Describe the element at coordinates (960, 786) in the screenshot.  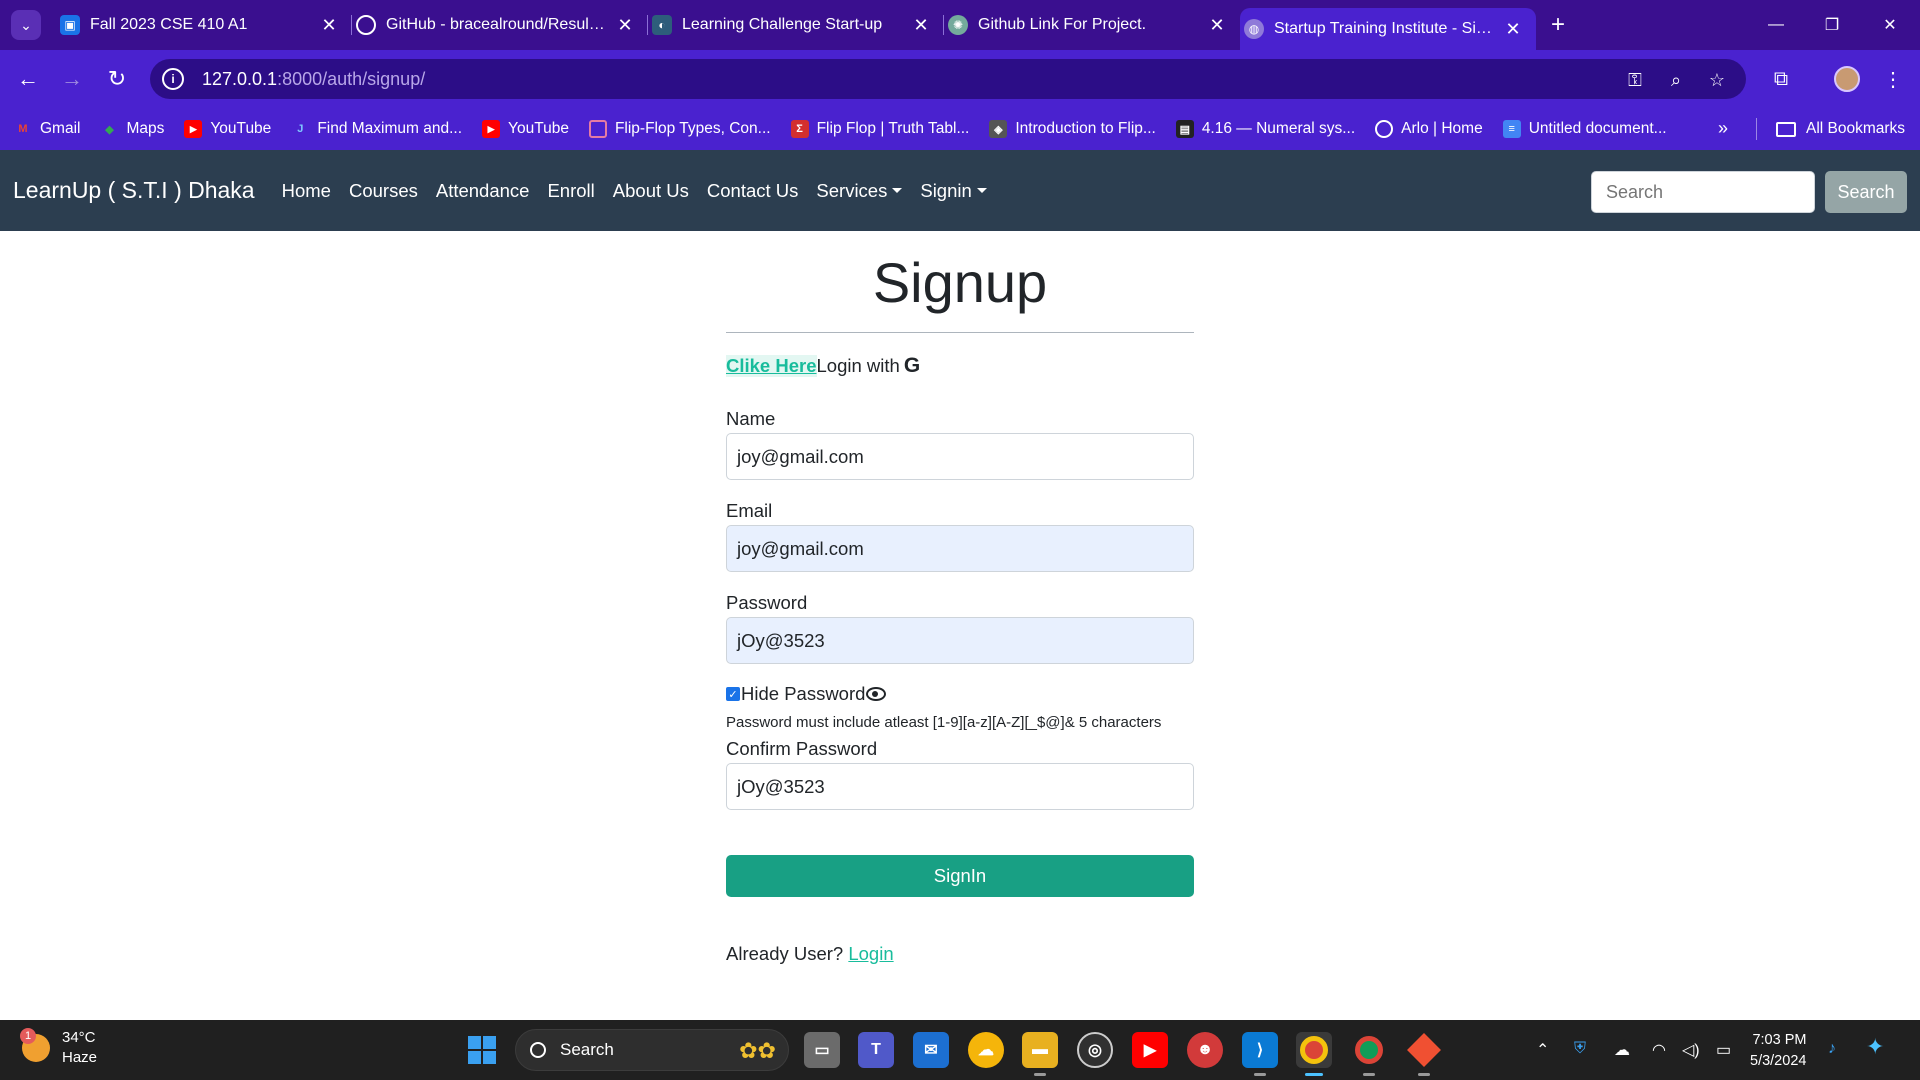
I see `confirm-password-field: jOy@3523` at that location.